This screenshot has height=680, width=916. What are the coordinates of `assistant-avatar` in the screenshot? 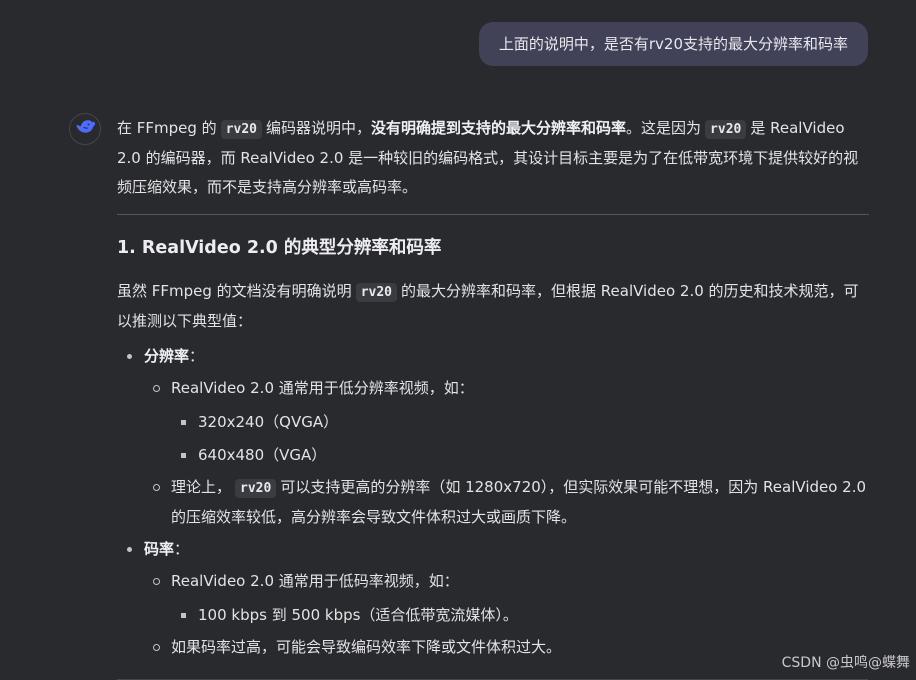 It's located at (85, 129).